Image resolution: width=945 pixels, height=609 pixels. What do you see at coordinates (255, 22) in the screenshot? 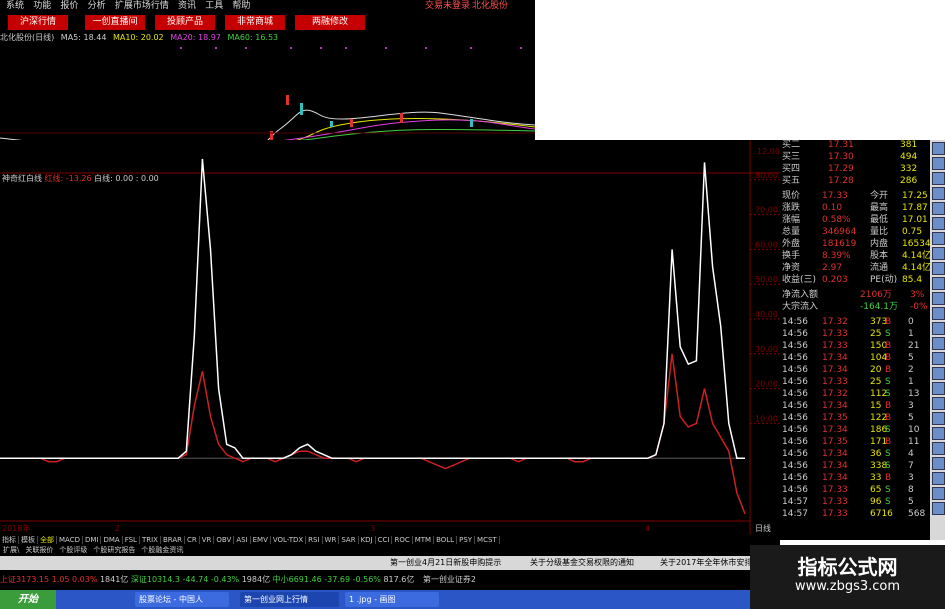
I see `tab-mall: 非常商城` at bounding box center [255, 22].